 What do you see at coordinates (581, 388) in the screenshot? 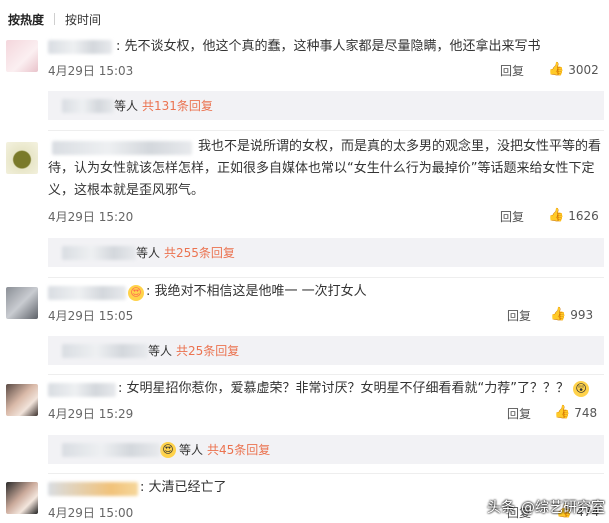
I see `surprised-emoji-icon: 😲` at bounding box center [581, 388].